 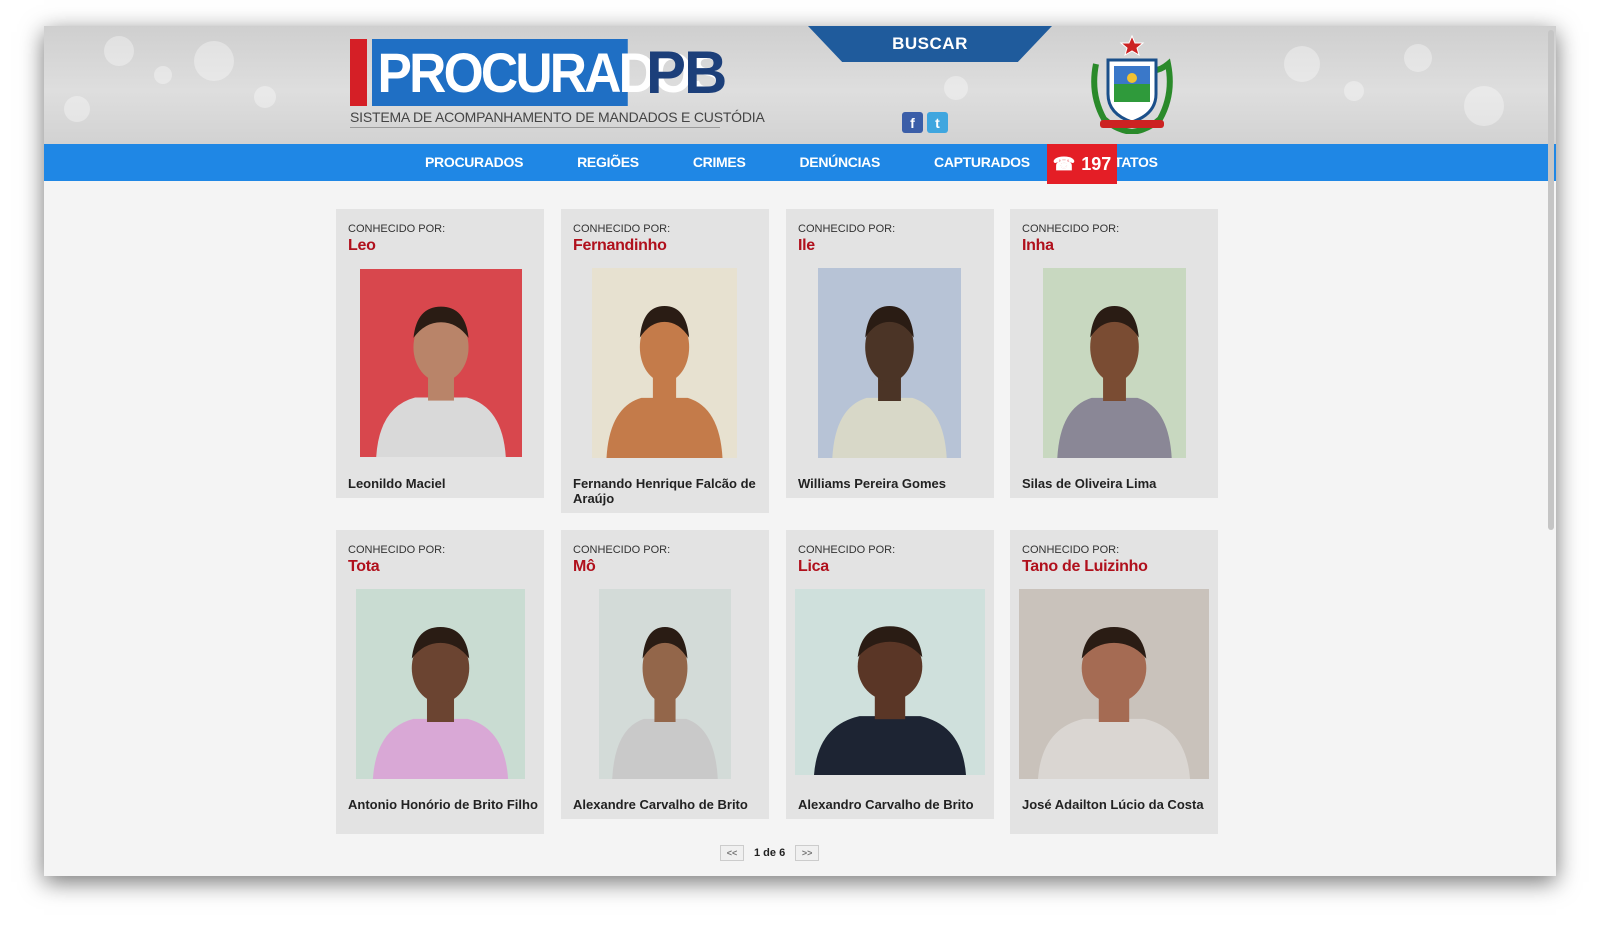 I want to click on wanted-card: CONHECIDO POR: Leo Leonildo Maciel, so click(x=440, y=353).